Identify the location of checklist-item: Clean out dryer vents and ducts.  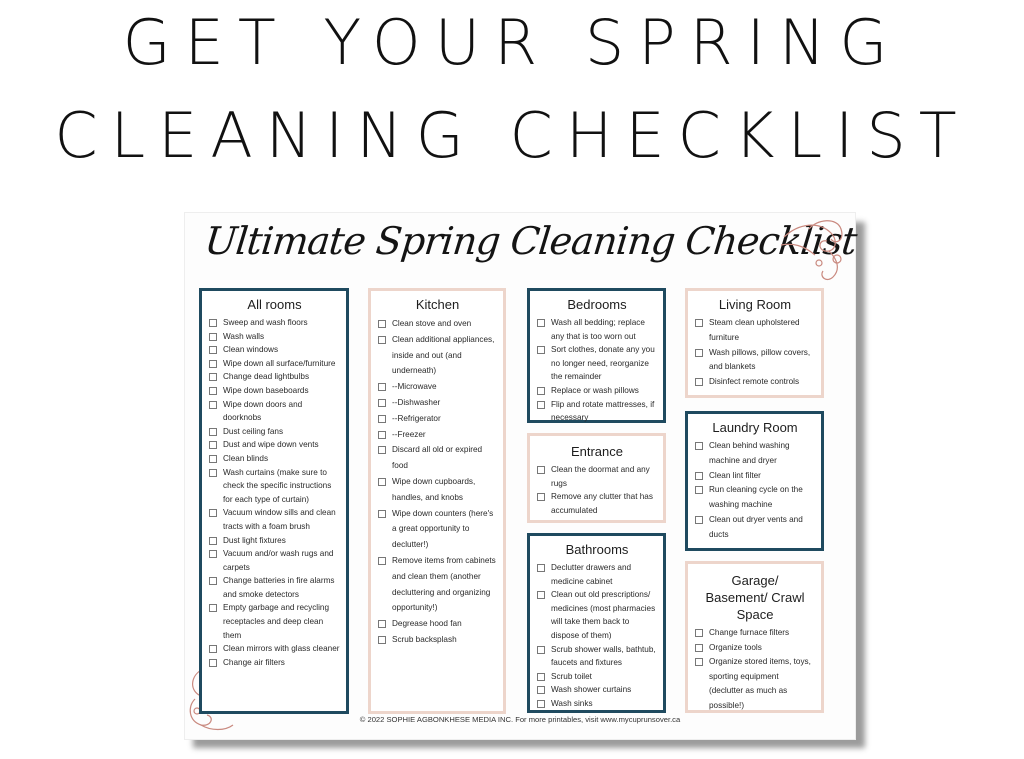
(755, 528).